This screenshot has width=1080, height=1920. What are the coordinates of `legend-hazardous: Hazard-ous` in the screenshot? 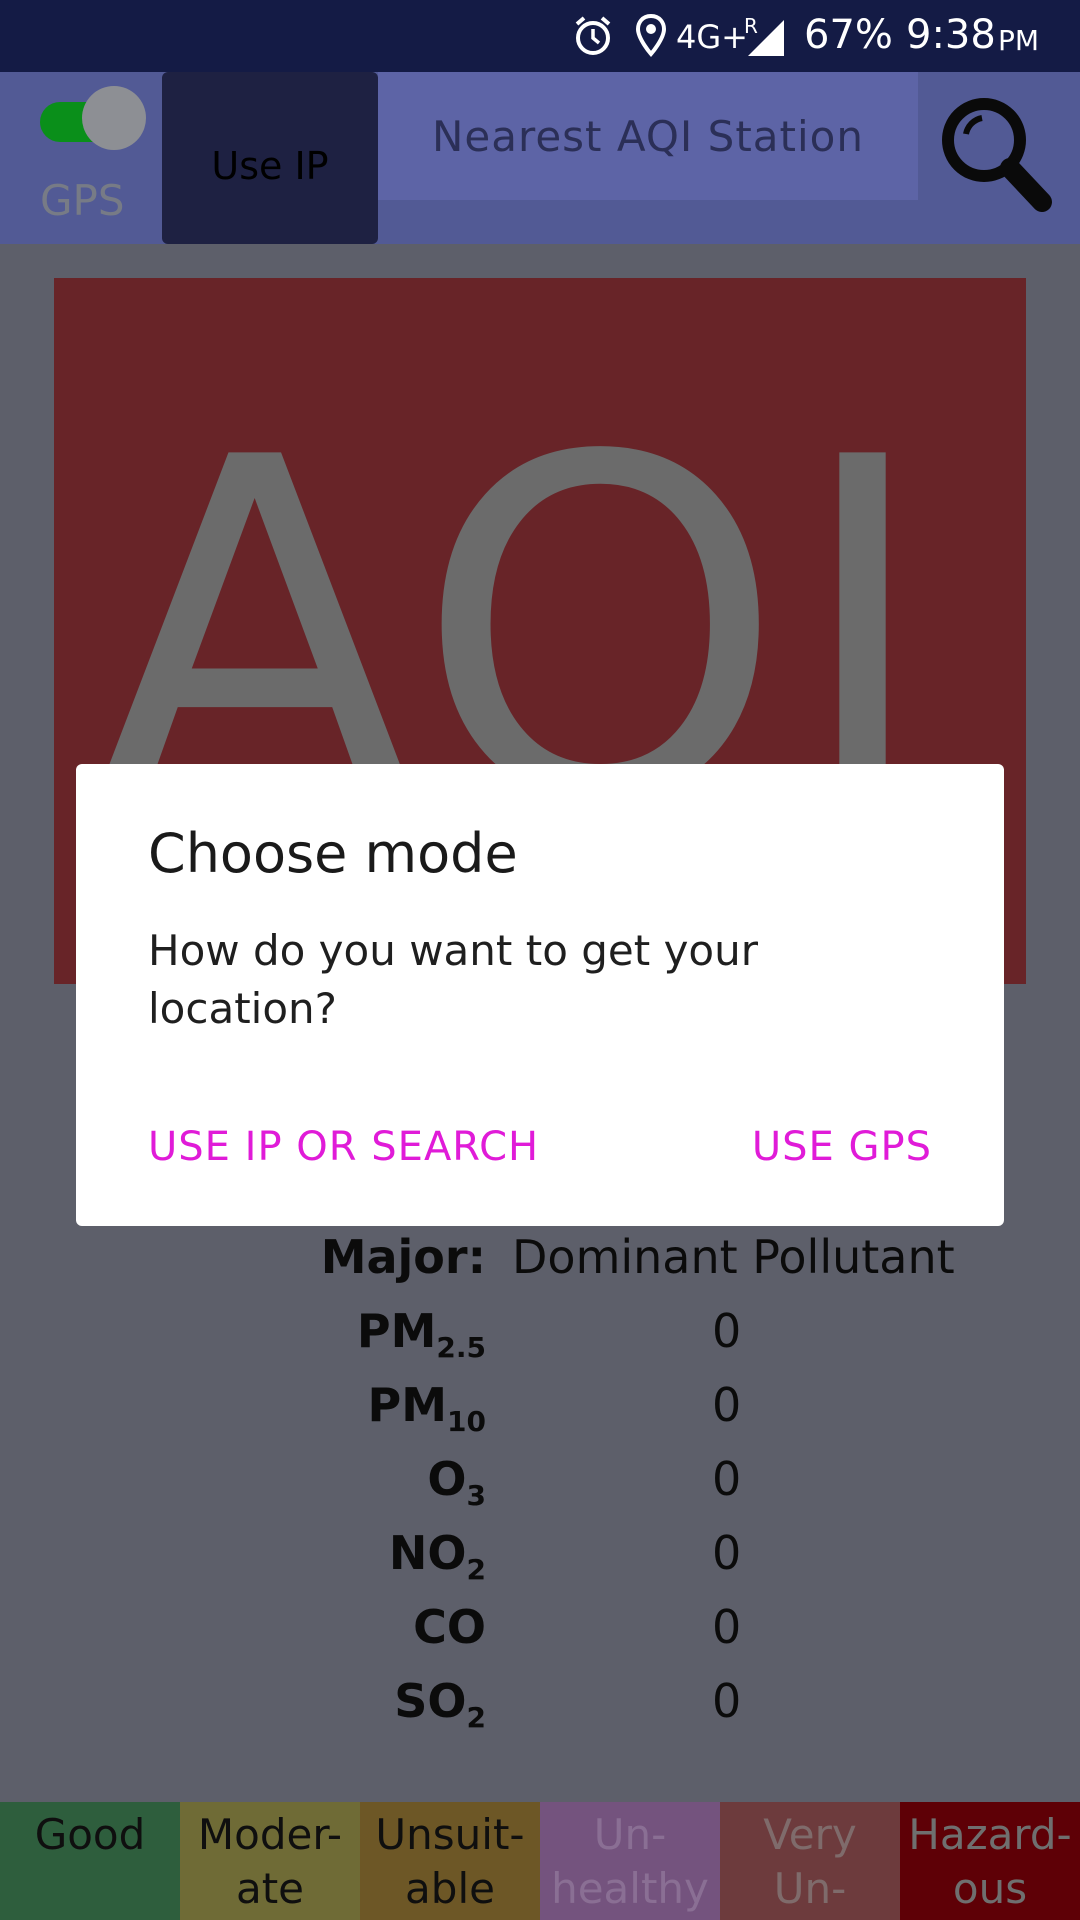 It's located at (990, 1861).